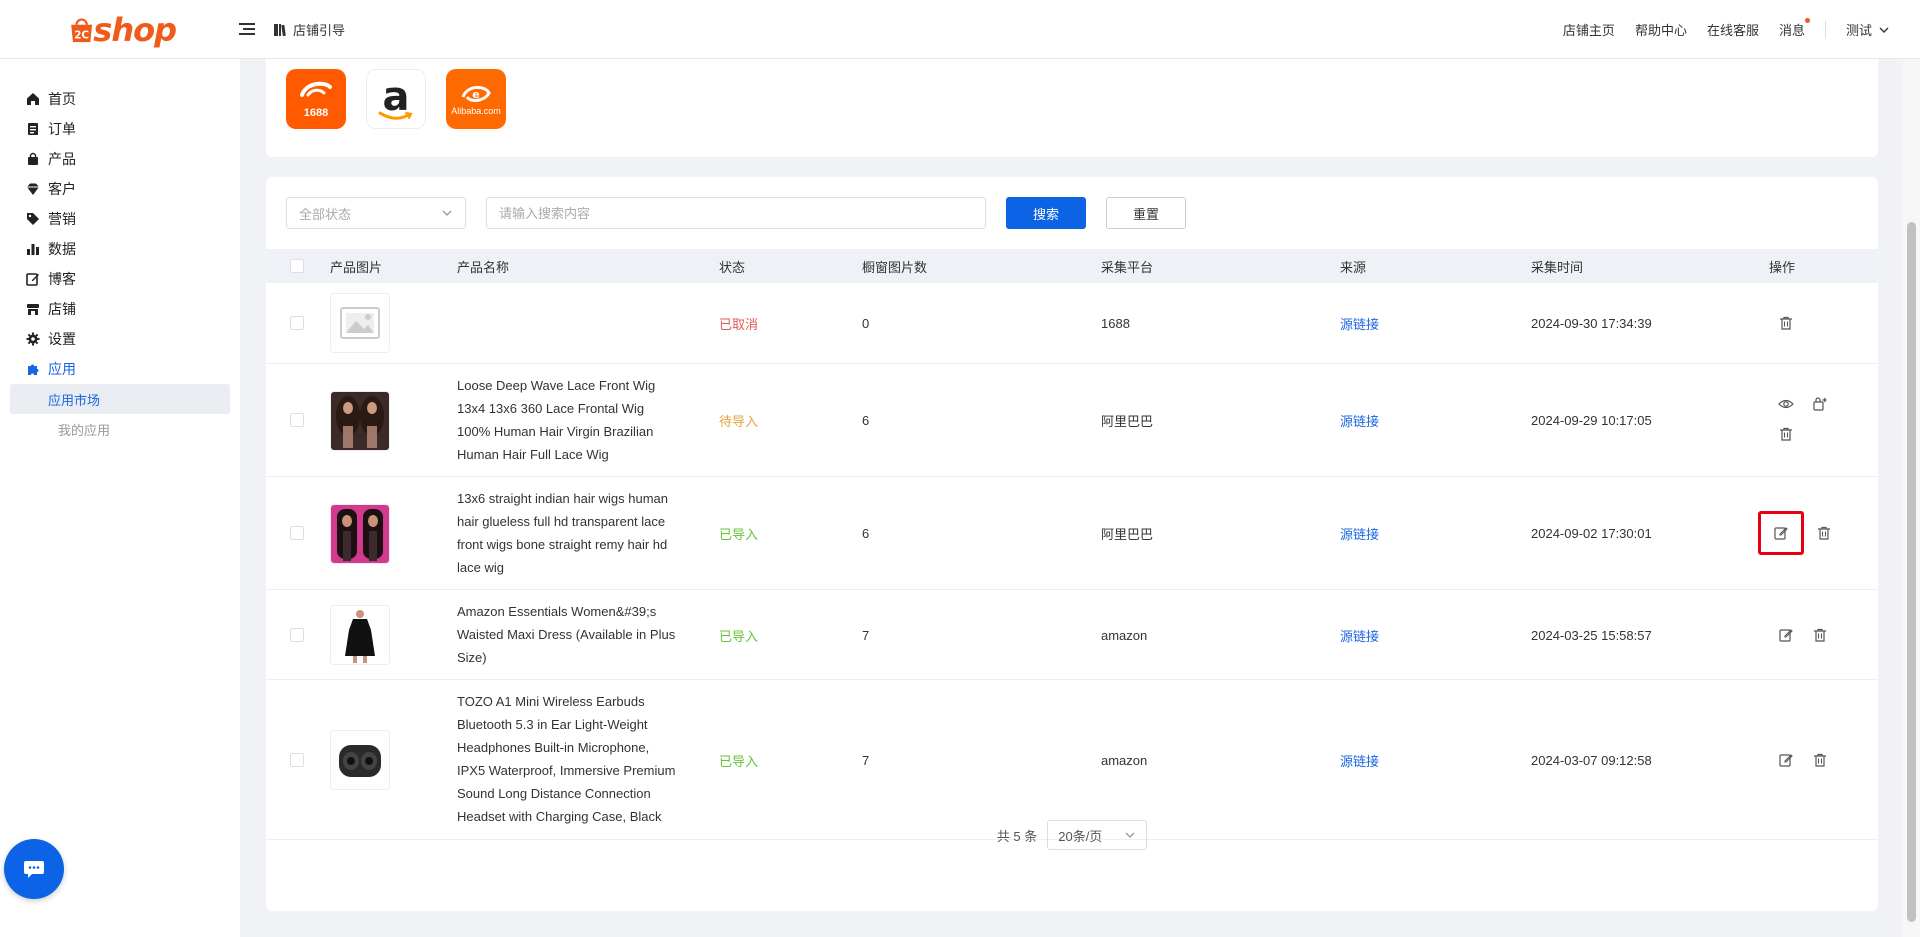 The width and height of the screenshot is (1920, 937). What do you see at coordinates (1589, 29) in the screenshot?
I see `nav-store-home: 店铺主页` at bounding box center [1589, 29].